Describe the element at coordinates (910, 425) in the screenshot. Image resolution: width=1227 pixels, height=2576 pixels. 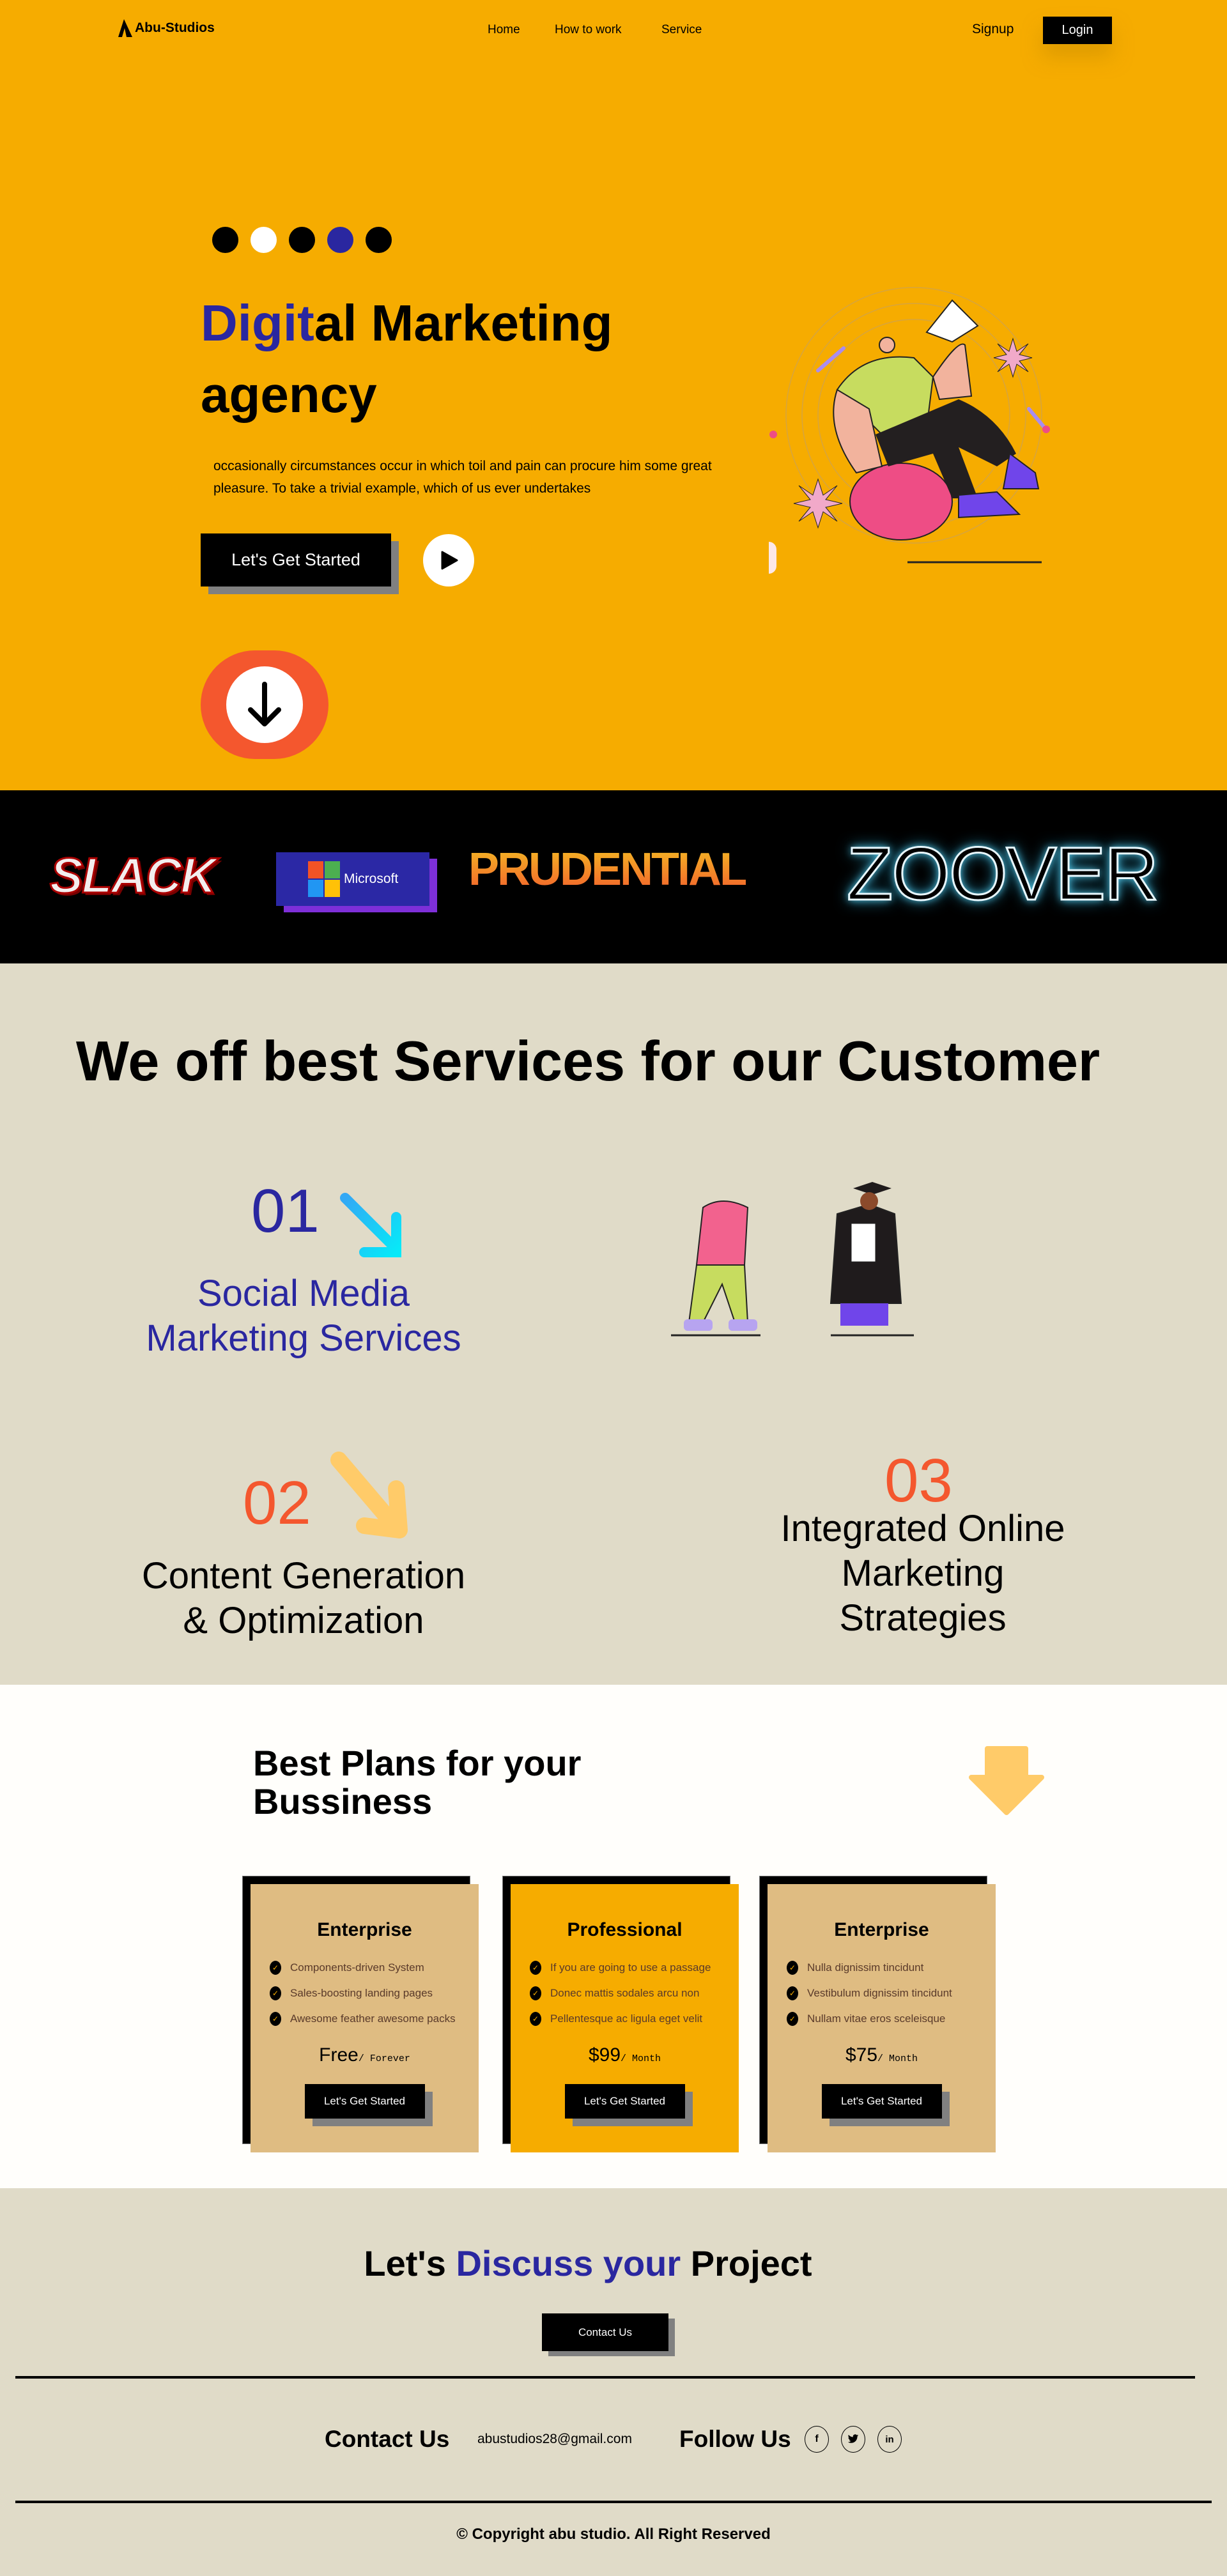
I see `megaphone-illustration` at that location.